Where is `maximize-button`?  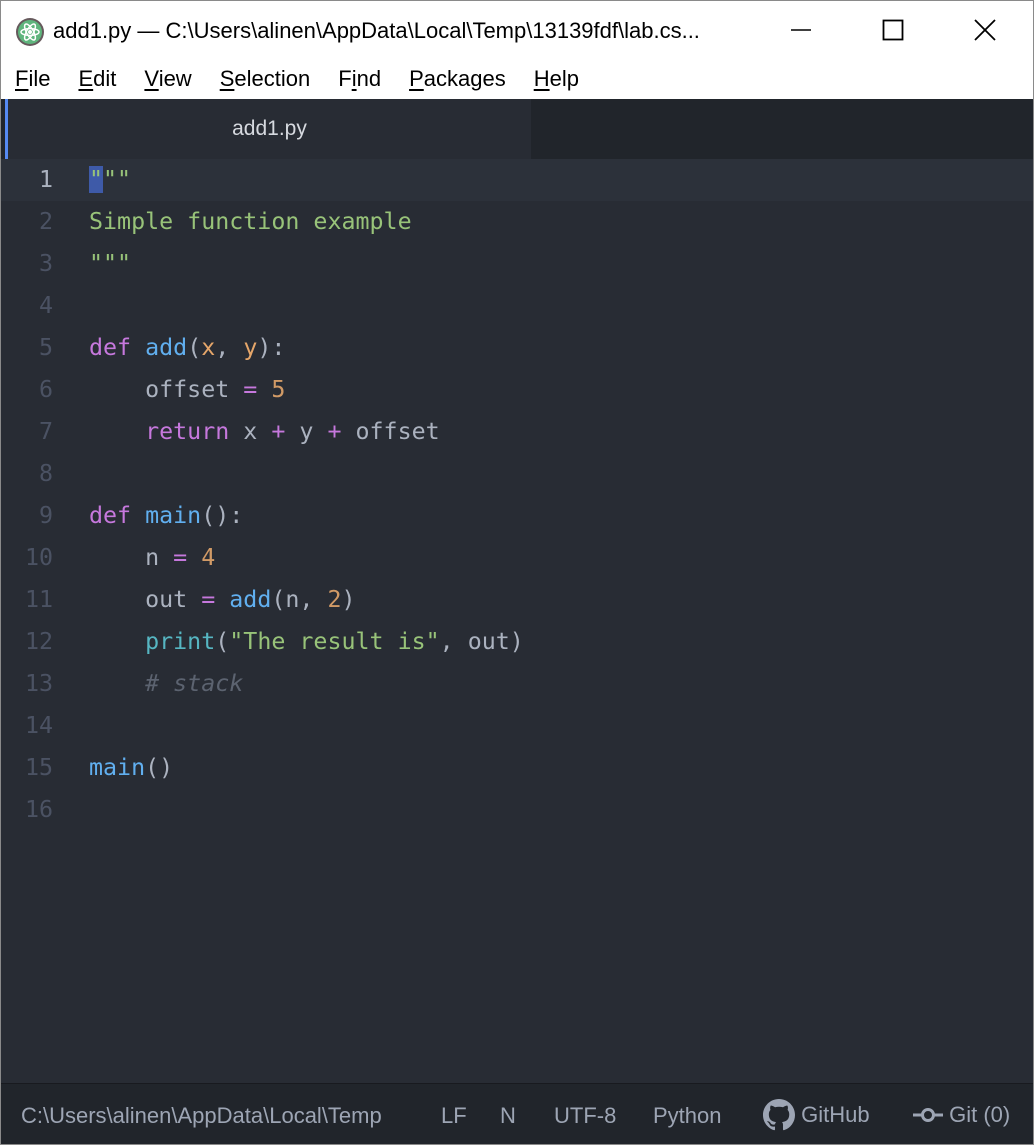
maximize-button is located at coordinates (893, 30).